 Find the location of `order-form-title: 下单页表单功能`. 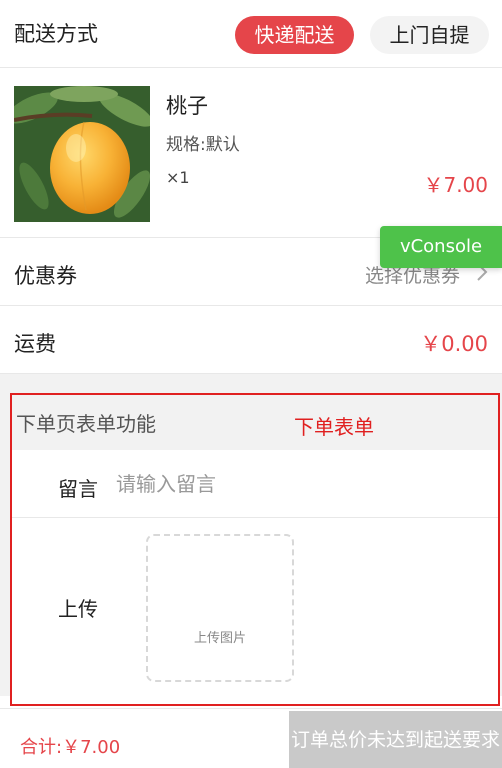

order-form-title: 下单页表单功能 is located at coordinates (86, 424).